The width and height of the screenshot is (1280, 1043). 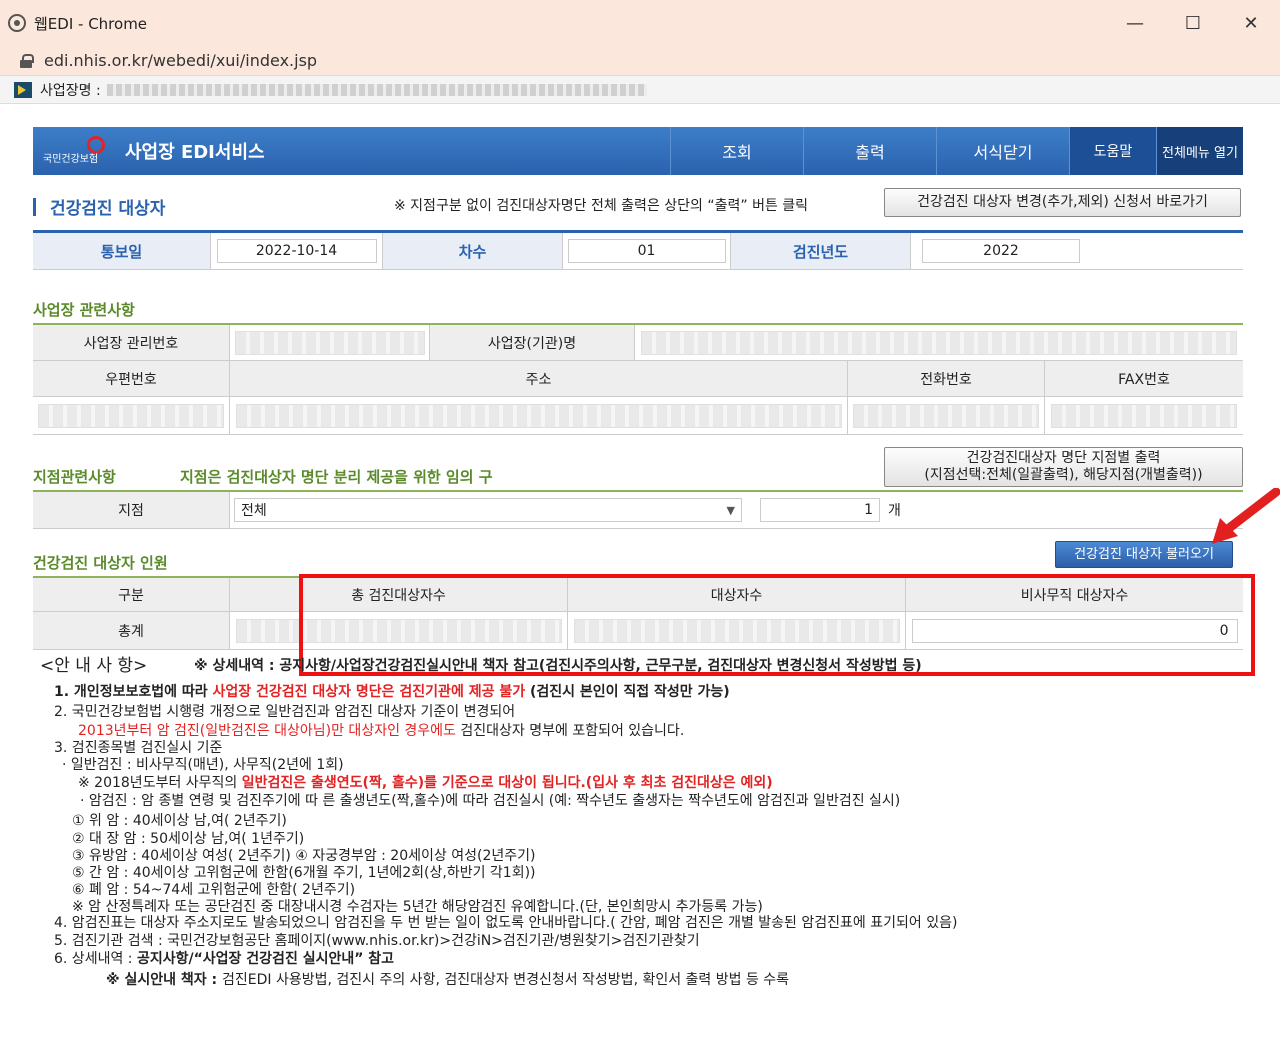 I want to click on guide-1c: (검진시 본인이 직접 작성만 가능), so click(x=627, y=692).